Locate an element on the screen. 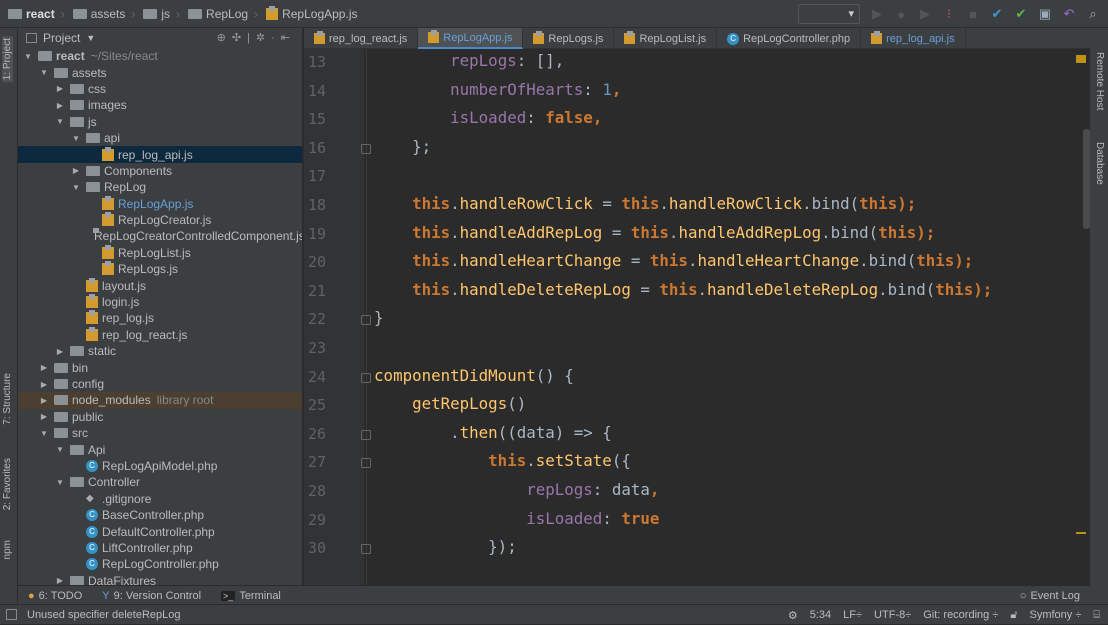 The width and height of the screenshot is (1108, 625). tree-item: RepLogCreator.js is located at coordinates (160, 220).